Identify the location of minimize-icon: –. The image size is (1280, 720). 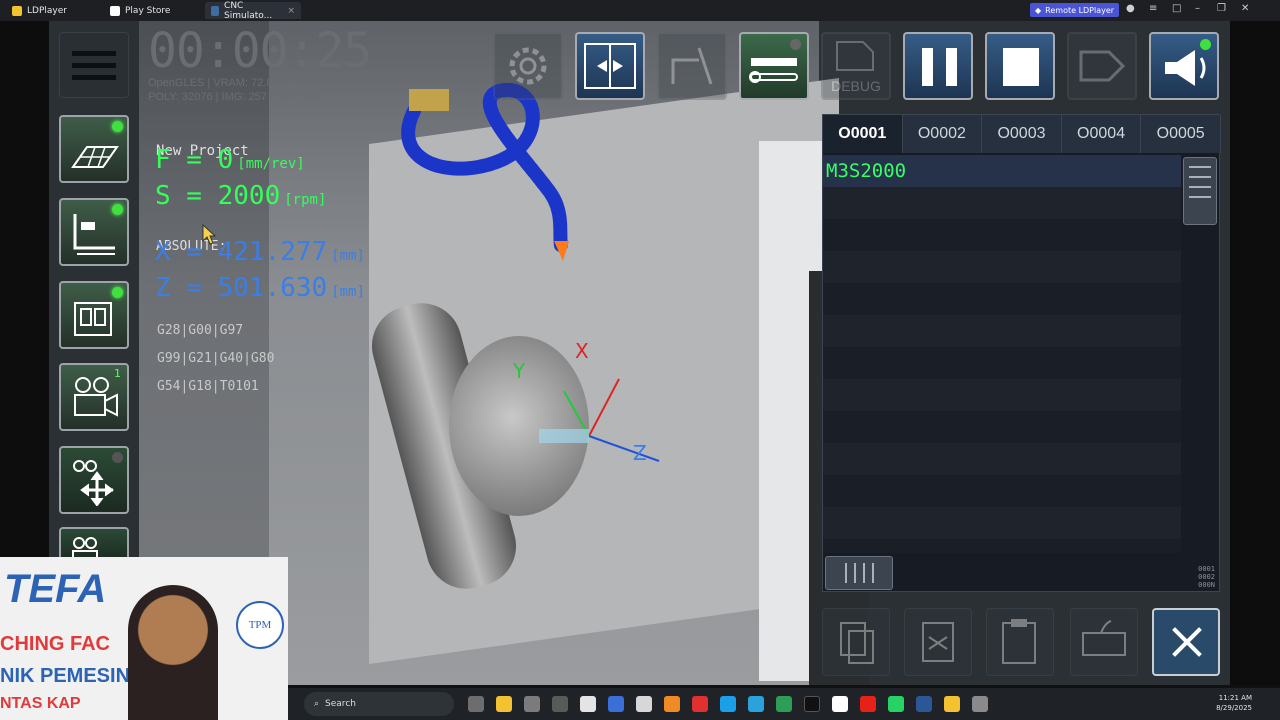
(1197, 8).